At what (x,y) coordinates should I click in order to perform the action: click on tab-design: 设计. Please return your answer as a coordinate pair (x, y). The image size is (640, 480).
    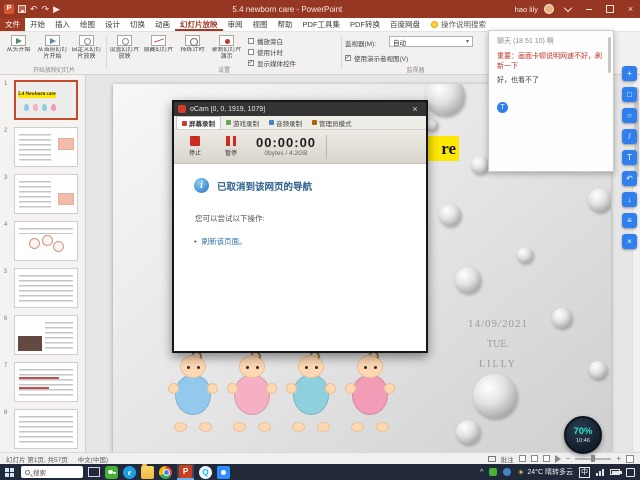
    Looking at the image, I should click on (112, 24).